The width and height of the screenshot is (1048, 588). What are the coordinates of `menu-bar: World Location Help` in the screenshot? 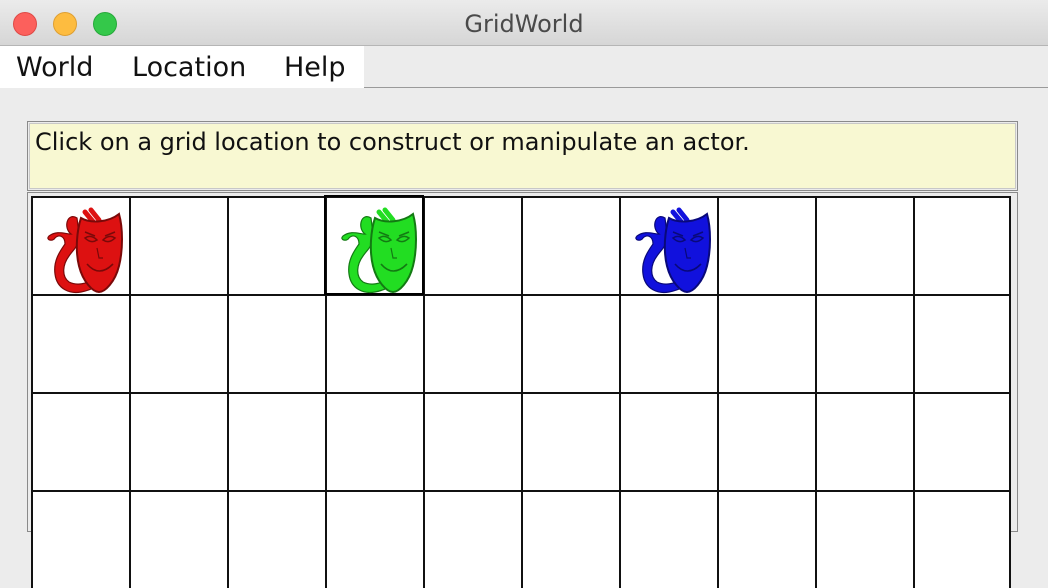 It's located at (524, 67).